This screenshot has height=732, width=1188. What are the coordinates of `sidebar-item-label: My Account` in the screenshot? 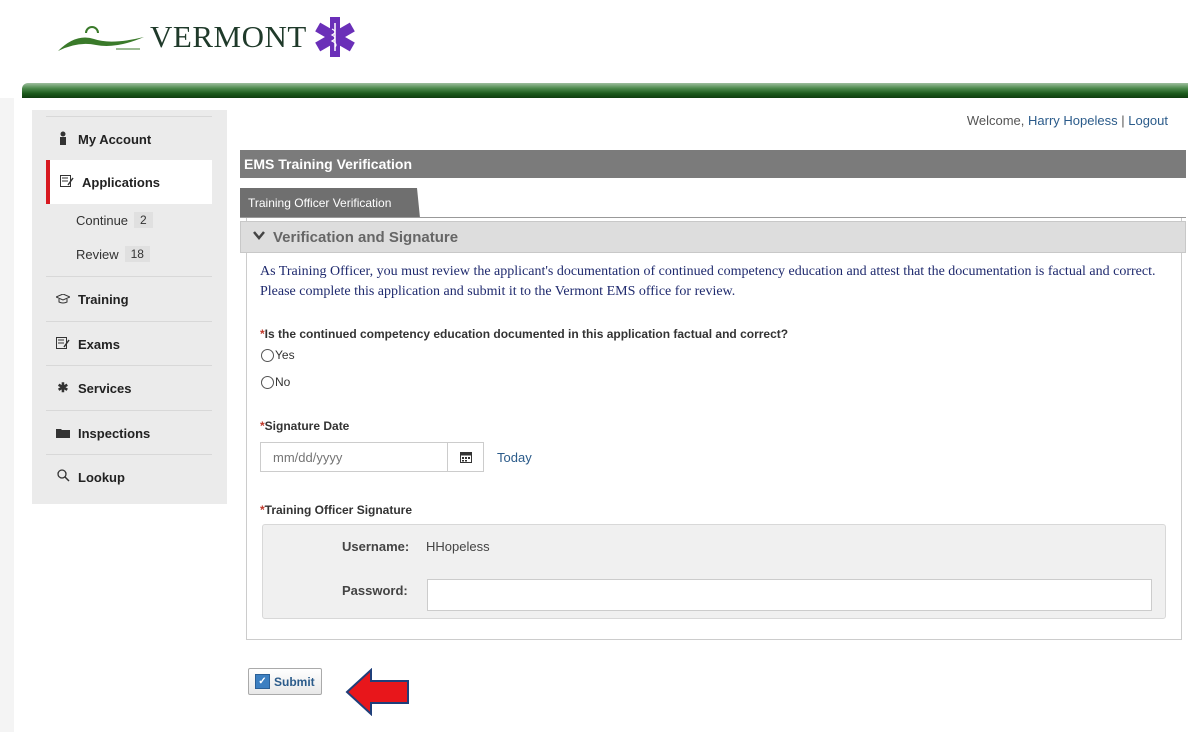 It's located at (115, 139).